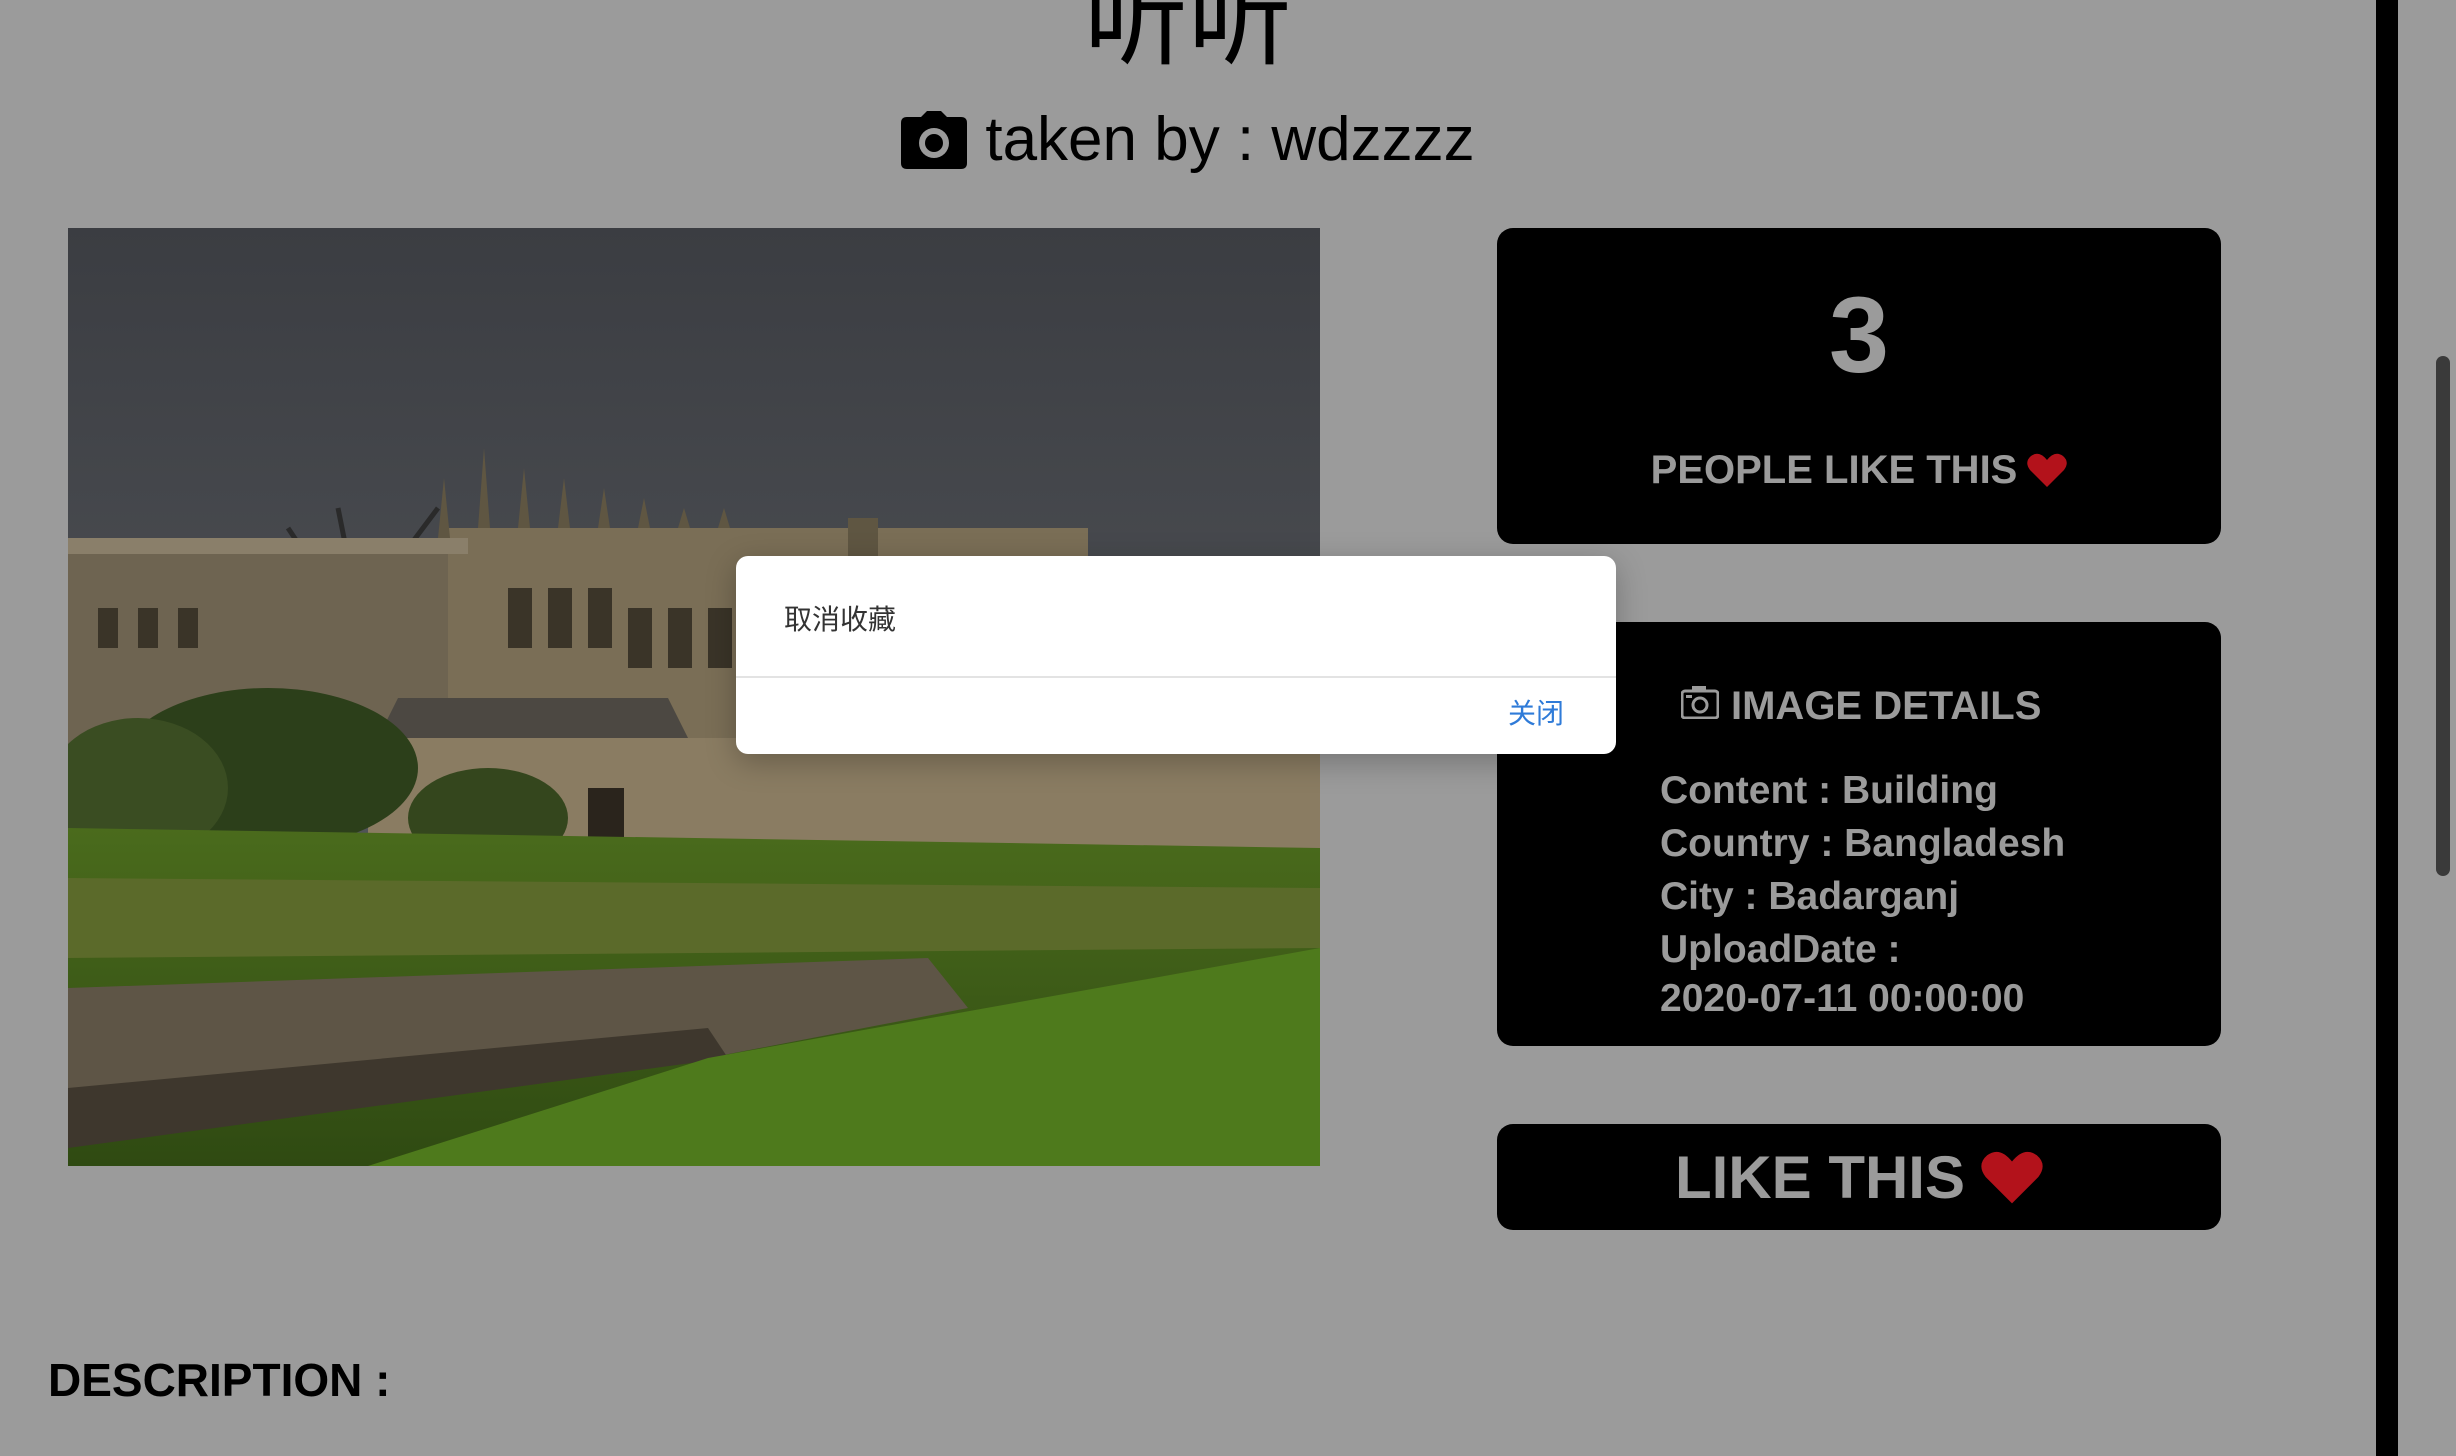  Describe the element at coordinates (2443, 616) in the screenshot. I see `scrollbar-thumb` at that location.